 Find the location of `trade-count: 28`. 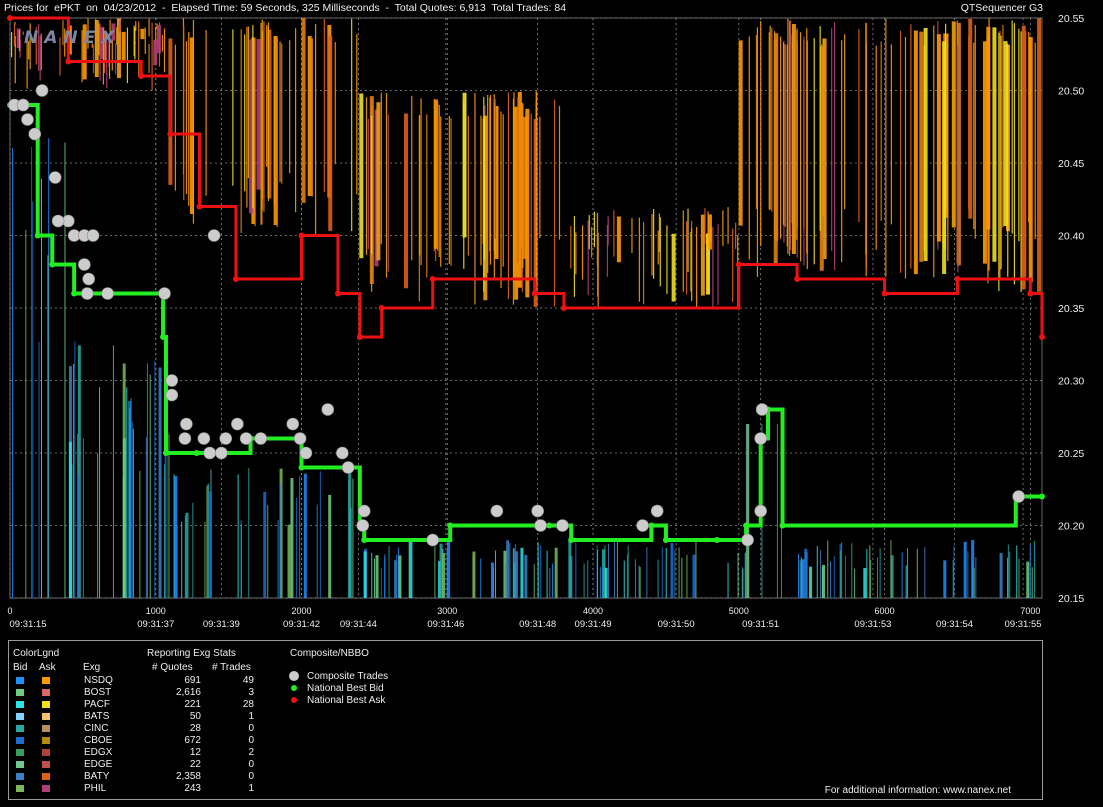

trade-count: 28 is located at coordinates (248, 704).